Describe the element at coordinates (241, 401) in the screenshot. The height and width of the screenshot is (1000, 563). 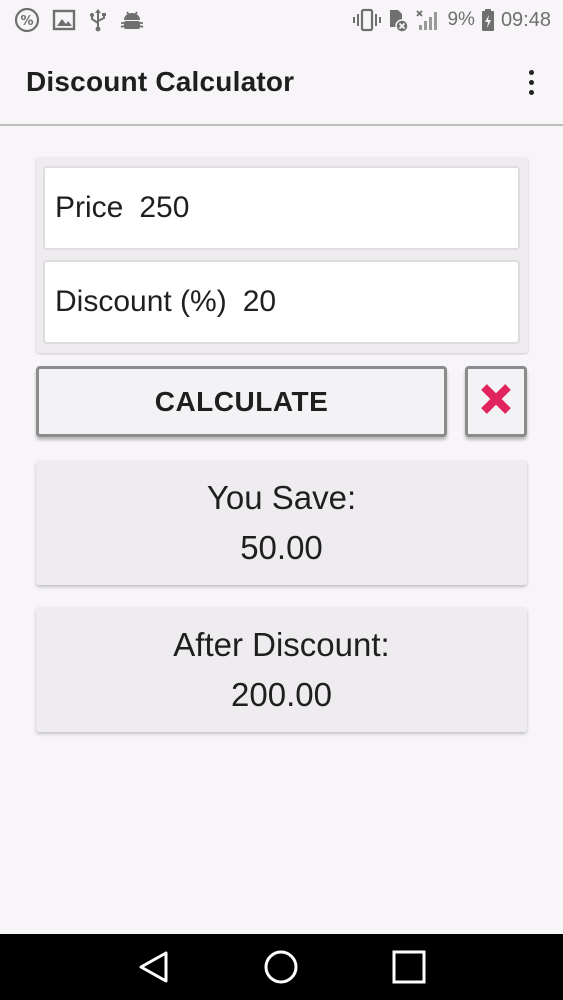
I see `calculate-button: CALCULATE` at that location.